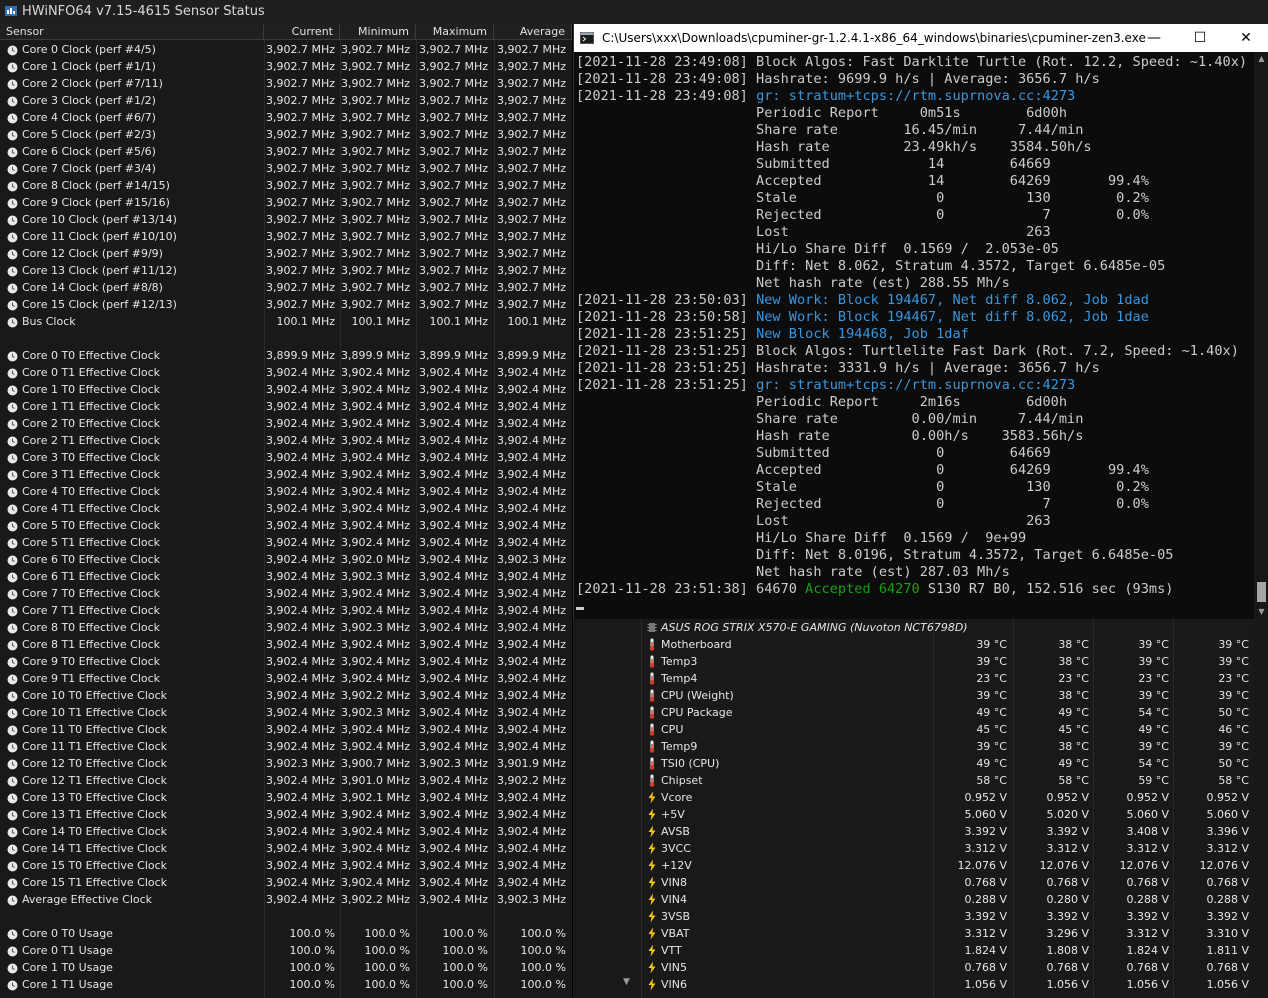 The image size is (1268, 998). I want to click on scroll-up-arrow-icon: ▲, so click(1261, 59).